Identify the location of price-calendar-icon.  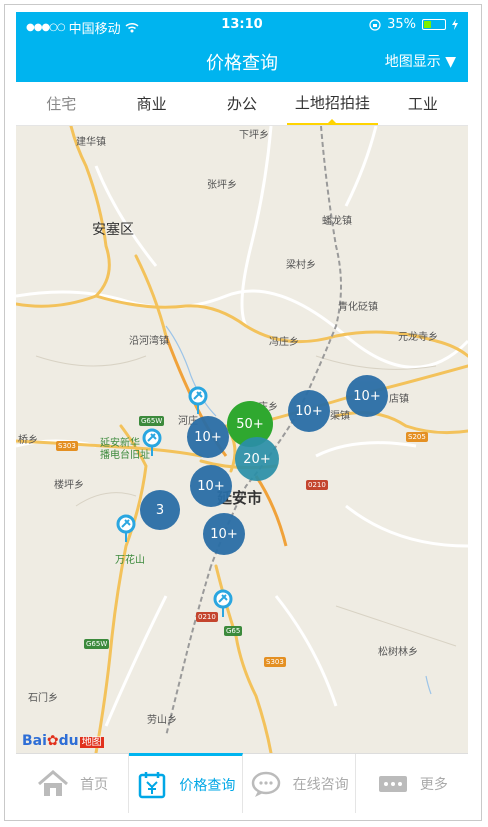
(152, 784).